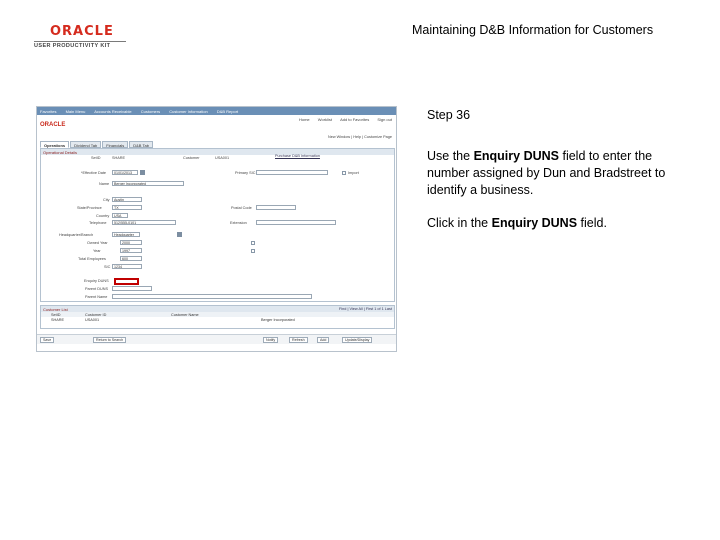  What do you see at coordinates (188, 111) in the screenshot?
I see `menu-customer-information: Customer Information` at bounding box center [188, 111].